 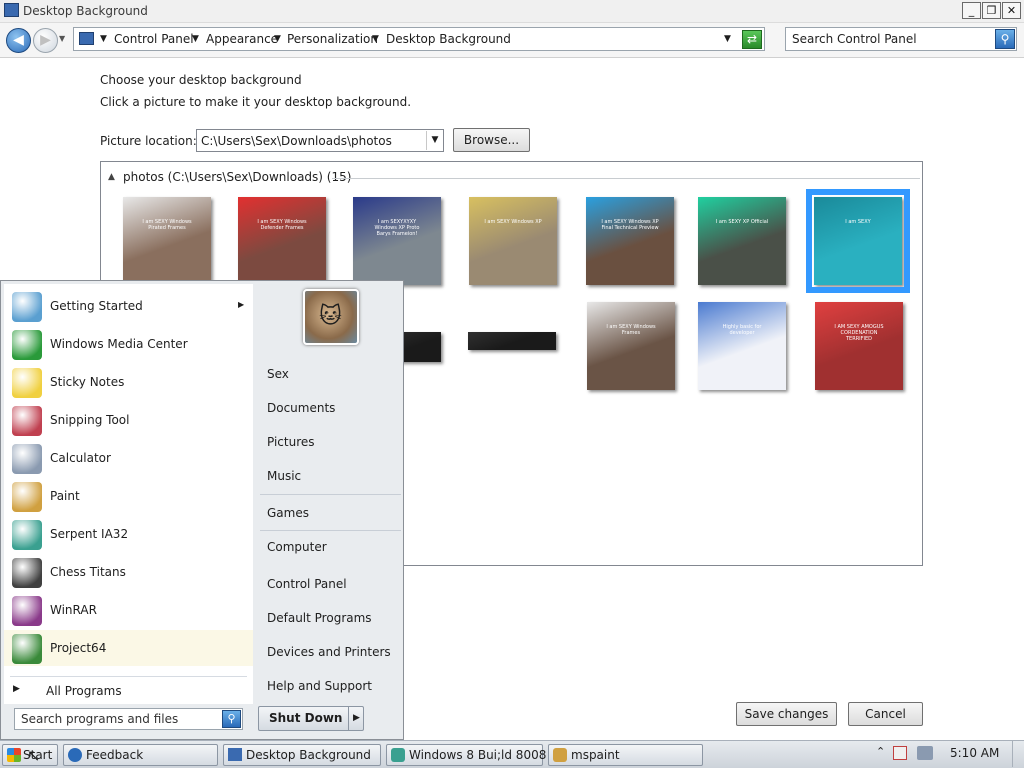 I want to click on start-menu-place-pictures: Pictures, so click(x=291, y=442).